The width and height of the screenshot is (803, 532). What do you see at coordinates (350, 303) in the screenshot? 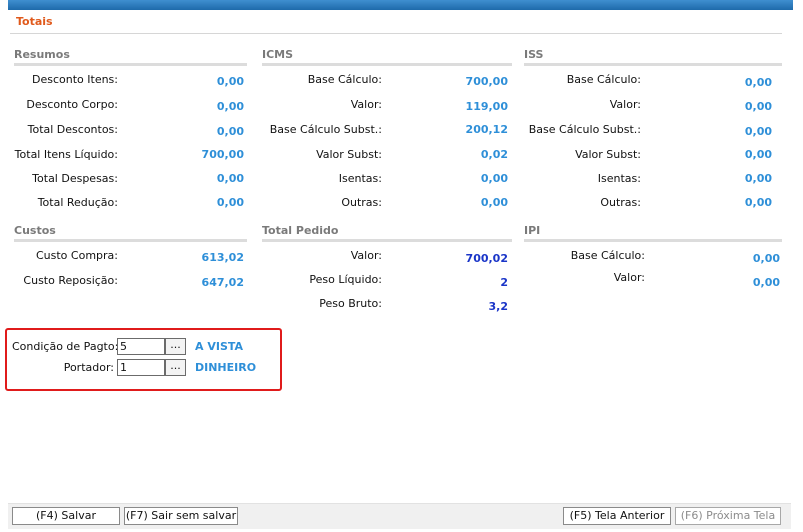
I see `total-pedido-label: Peso Bruto:` at bounding box center [350, 303].